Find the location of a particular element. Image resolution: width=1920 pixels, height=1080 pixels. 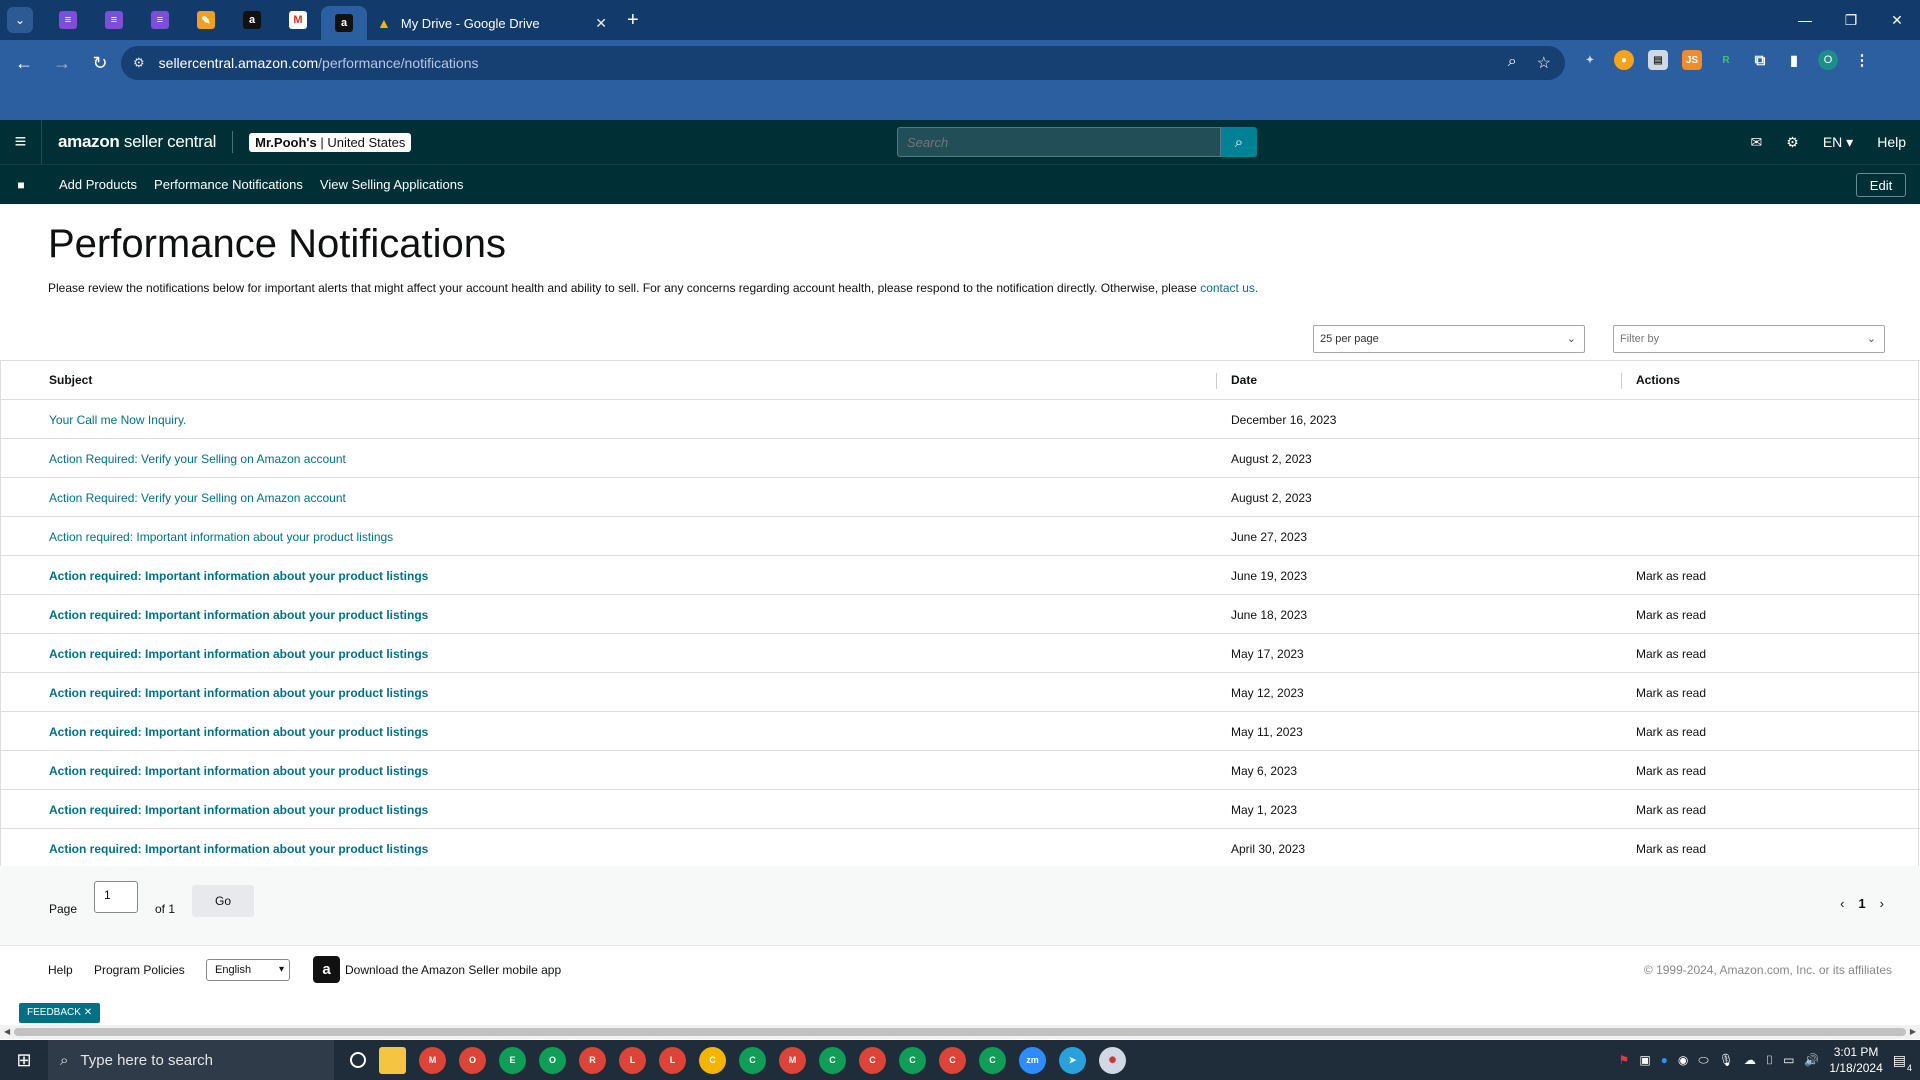

tray-app-icon: ▣ is located at coordinates (1644, 1060).